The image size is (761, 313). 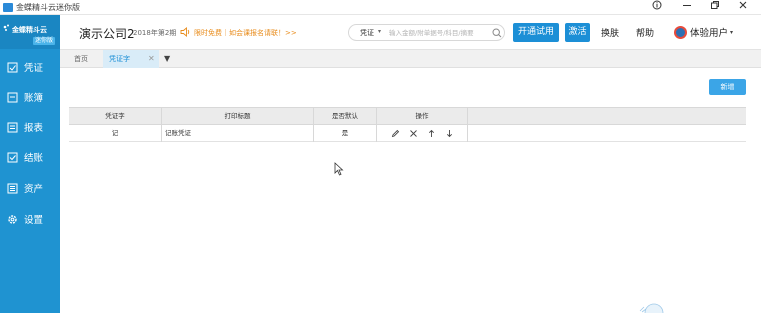 I want to click on sidebar-item-report: 报表, so click(x=30, y=127).